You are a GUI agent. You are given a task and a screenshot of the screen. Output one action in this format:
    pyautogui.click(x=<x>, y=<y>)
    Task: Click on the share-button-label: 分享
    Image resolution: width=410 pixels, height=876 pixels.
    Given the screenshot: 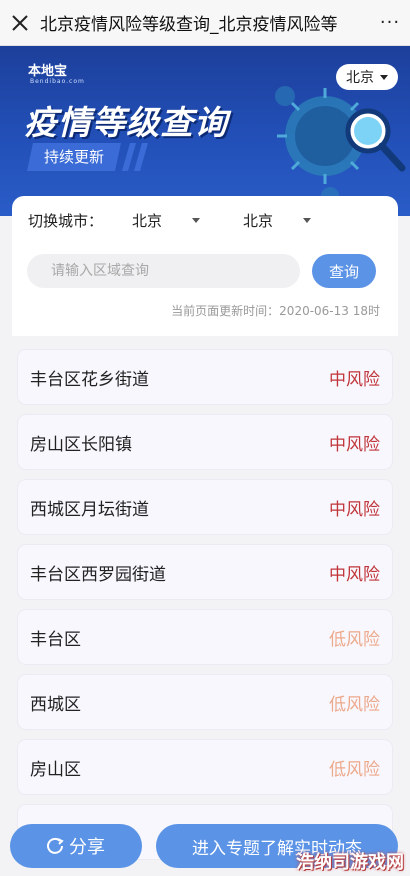 What is the action you would take?
    pyautogui.click(x=87, y=847)
    